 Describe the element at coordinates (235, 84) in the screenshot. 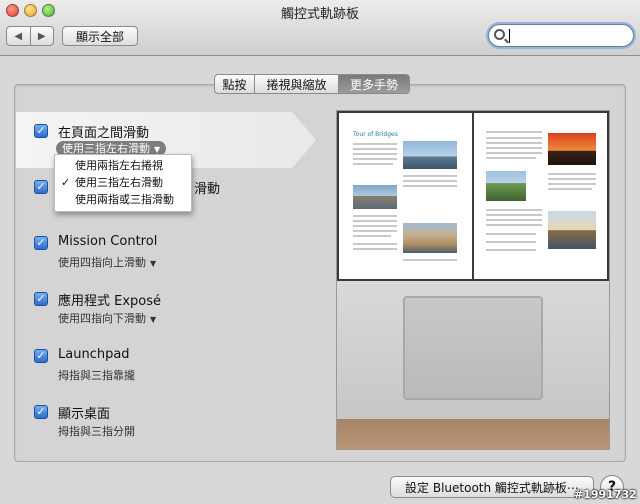

I see `tab-point-click: 點按` at that location.